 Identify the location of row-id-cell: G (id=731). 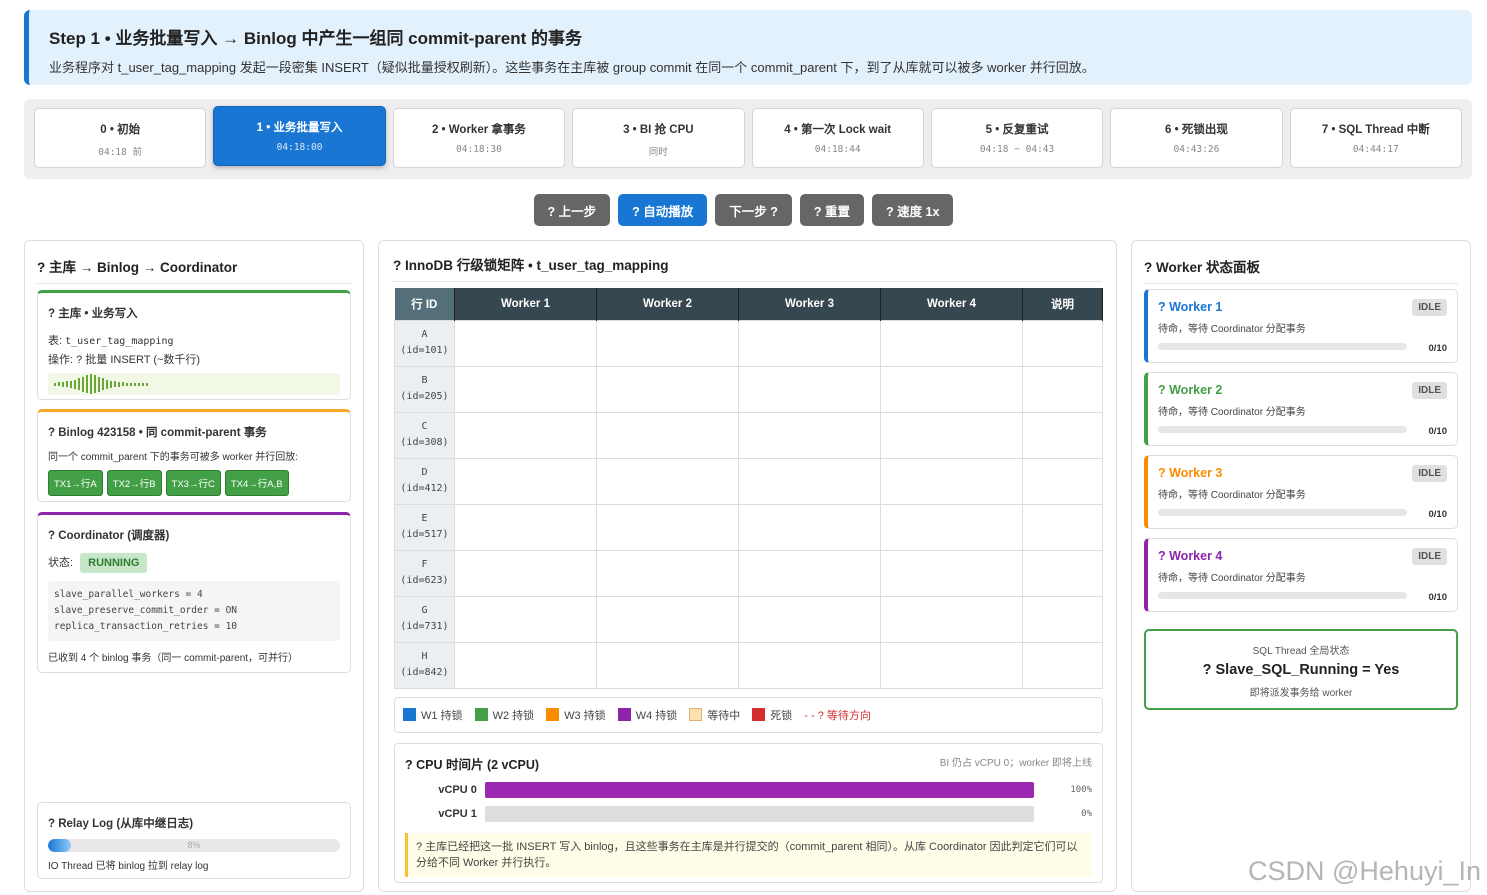
(424, 619).